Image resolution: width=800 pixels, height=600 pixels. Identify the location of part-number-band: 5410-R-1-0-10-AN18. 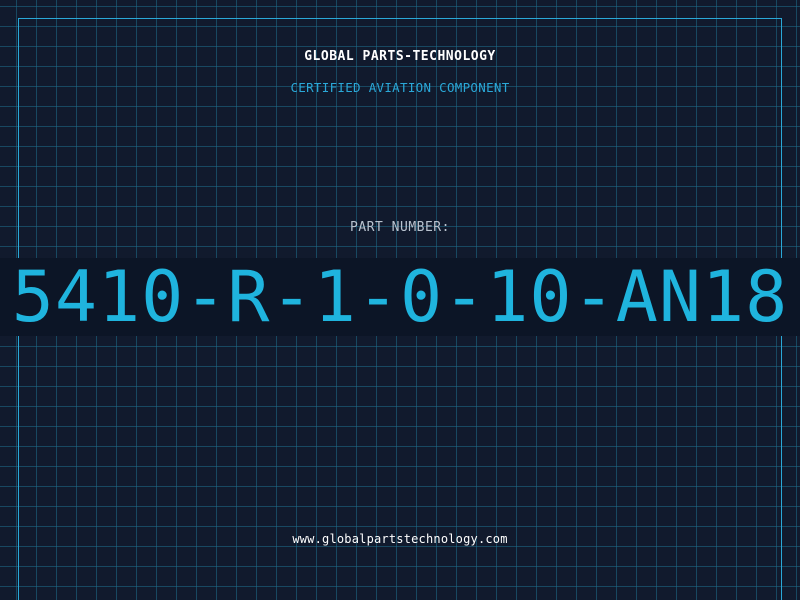
(400, 297).